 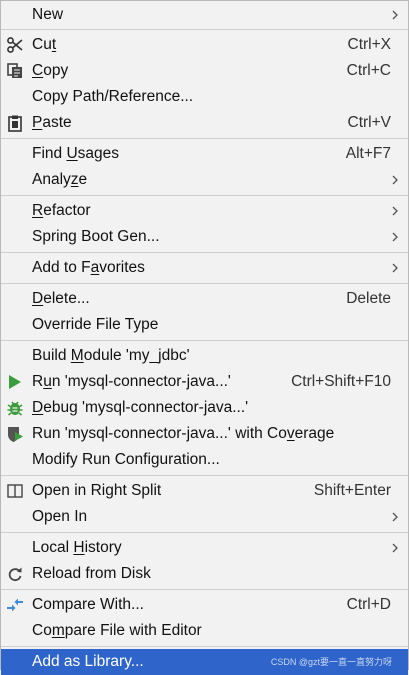 What do you see at coordinates (204, 211) in the screenshot?
I see `menu-item-refactor: Refactor` at bounding box center [204, 211].